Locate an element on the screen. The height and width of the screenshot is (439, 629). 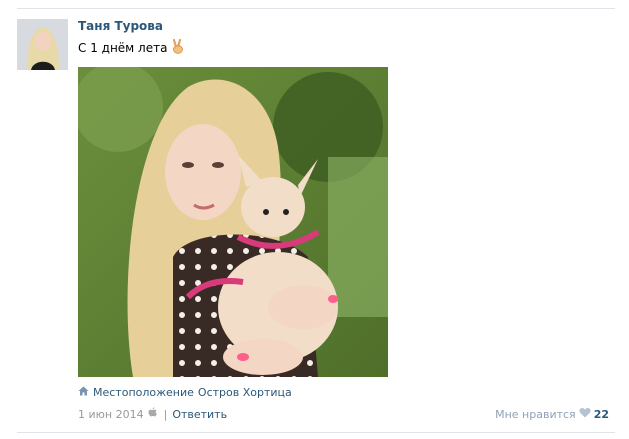
avatar is located at coordinates (42, 44).